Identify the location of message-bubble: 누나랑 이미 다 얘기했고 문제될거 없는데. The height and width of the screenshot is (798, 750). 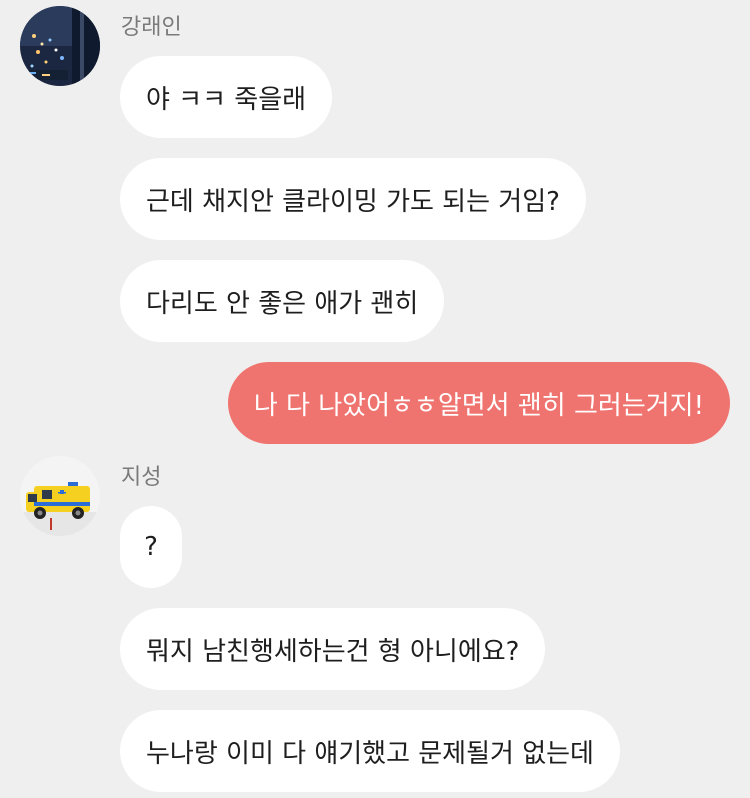
(370, 751).